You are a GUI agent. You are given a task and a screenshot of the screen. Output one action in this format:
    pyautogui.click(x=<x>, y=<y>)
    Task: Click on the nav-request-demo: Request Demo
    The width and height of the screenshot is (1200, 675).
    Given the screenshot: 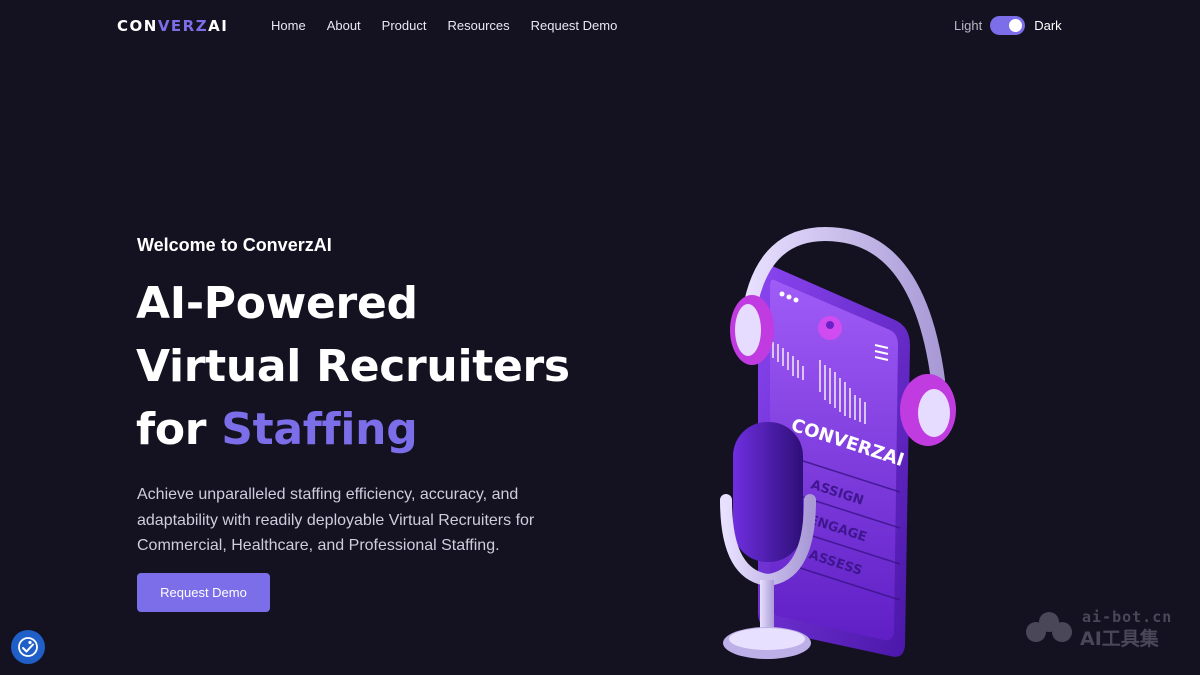 What is the action you would take?
    pyautogui.click(x=574, y=26)
    